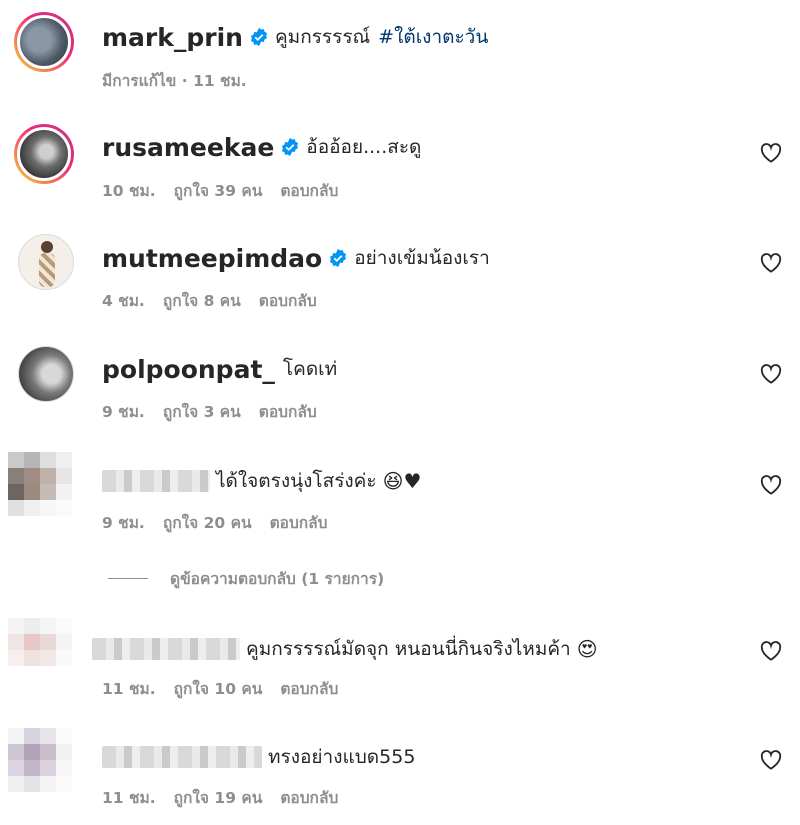 The image size is (800, 825). I want to click on comment-meta: 10 ชม. ถูกใจ 39 คน ตอบกลับ, so click(229, 190).